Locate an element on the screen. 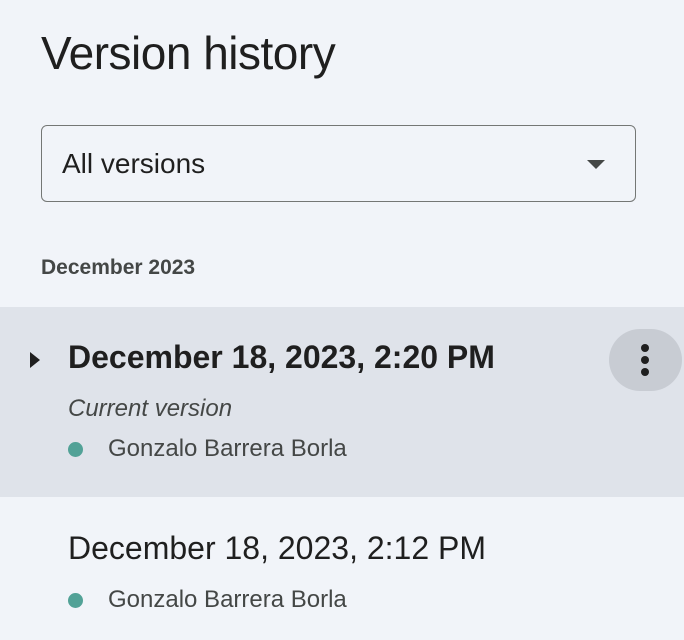 Image resolution: width=684 pixels, height=640 pixels. panel-title: Version history is located at coordinates (188, 53).